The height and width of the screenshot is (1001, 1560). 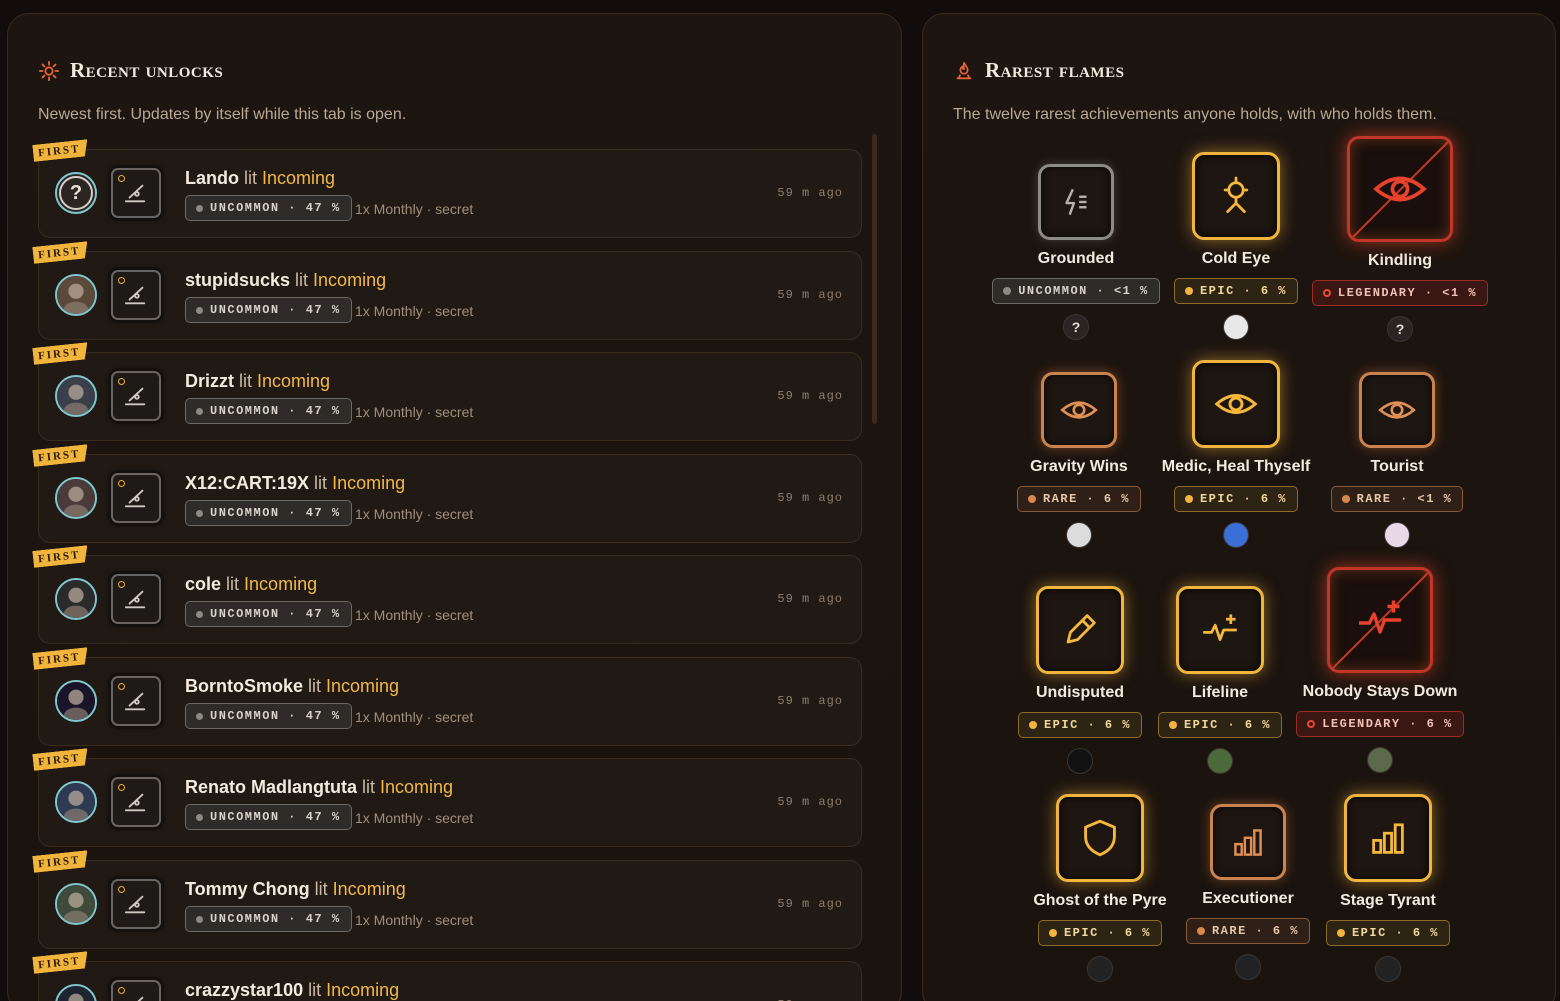 I want to click on unlock-title: cole lit Incoming, so click(x=251, y=584).